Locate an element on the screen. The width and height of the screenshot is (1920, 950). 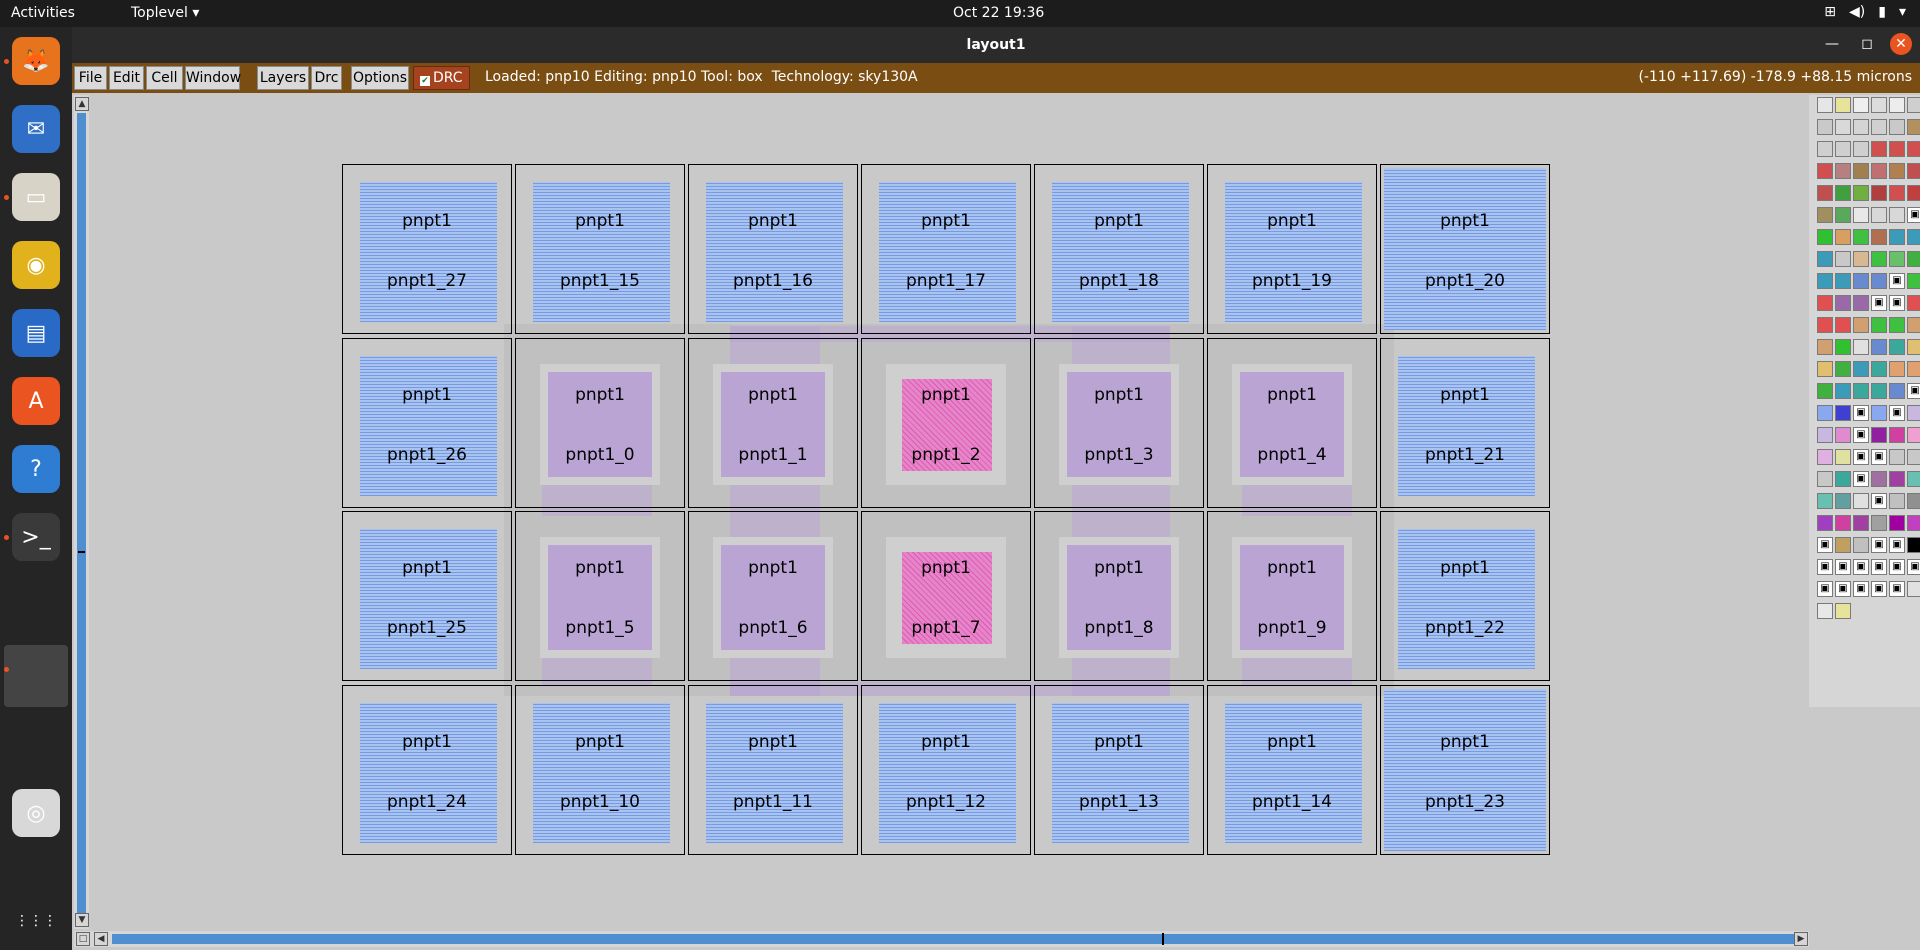
files-icon: ▭ is located at coordinates (36, 197).